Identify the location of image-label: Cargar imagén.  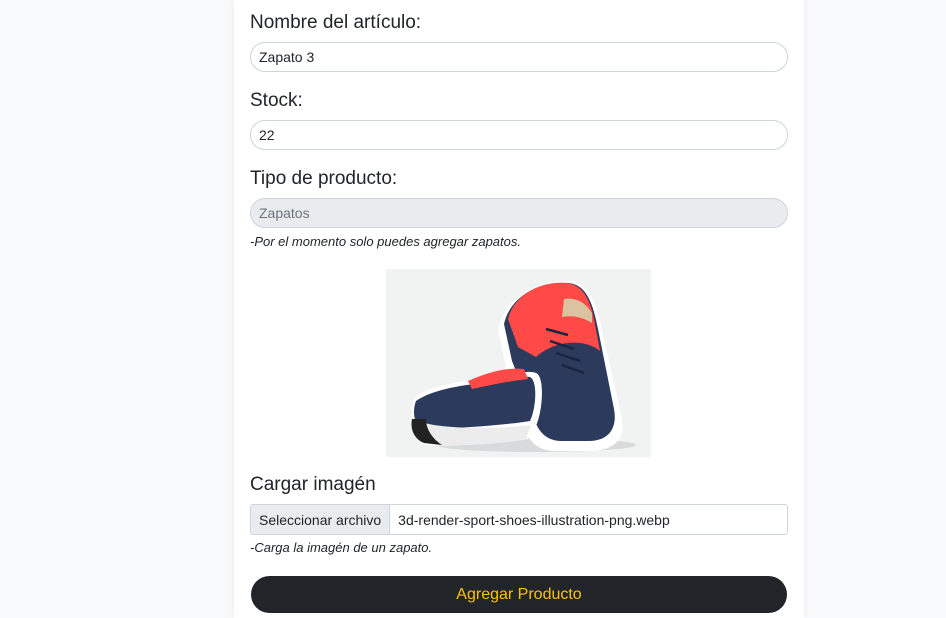
(313, 484).